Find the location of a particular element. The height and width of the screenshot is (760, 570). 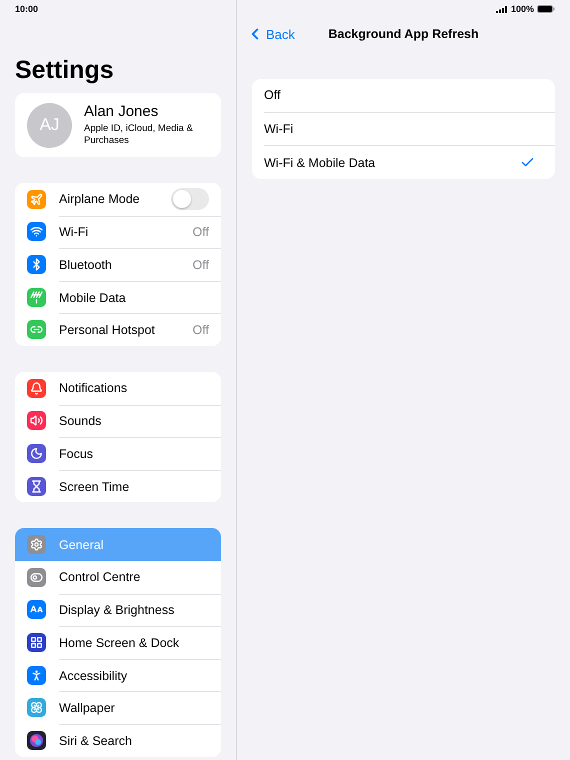

row-label: General is located at coordinates (81, 545).